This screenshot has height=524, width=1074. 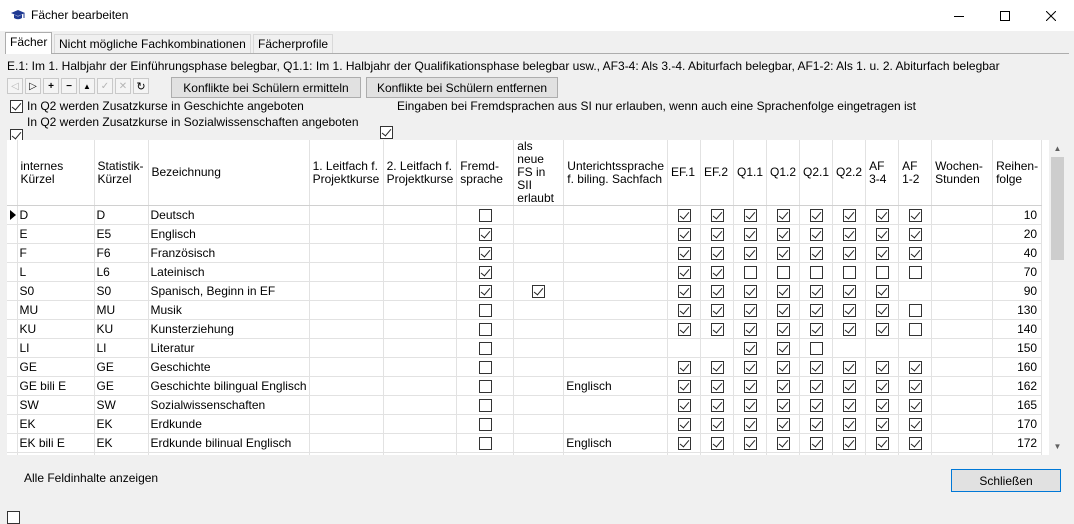 What do you see at coordinates (141, 86) in the screenshot?
I see `refresh-button: ↻` at bounding box center [141, 86].